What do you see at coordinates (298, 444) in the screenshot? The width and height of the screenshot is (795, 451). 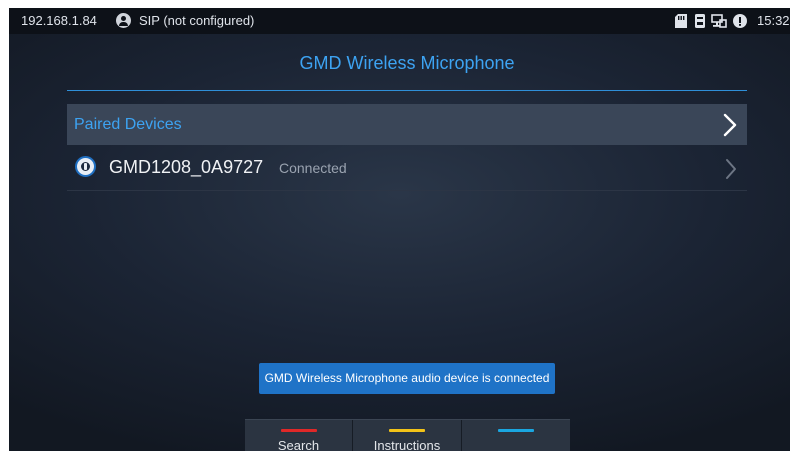 I see `search-label: Search` at bounding box center [298, 444].